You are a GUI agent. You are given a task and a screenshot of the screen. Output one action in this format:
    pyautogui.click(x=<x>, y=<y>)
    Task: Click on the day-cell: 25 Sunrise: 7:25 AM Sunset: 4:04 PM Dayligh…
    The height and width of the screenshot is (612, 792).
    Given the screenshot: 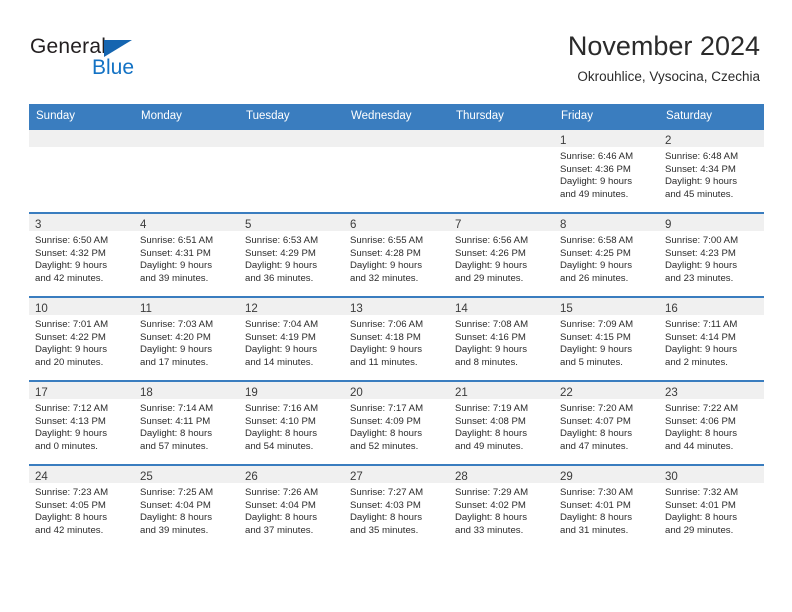 What is the action you would take?
    pyautogui.click(x=186, y=506)
    